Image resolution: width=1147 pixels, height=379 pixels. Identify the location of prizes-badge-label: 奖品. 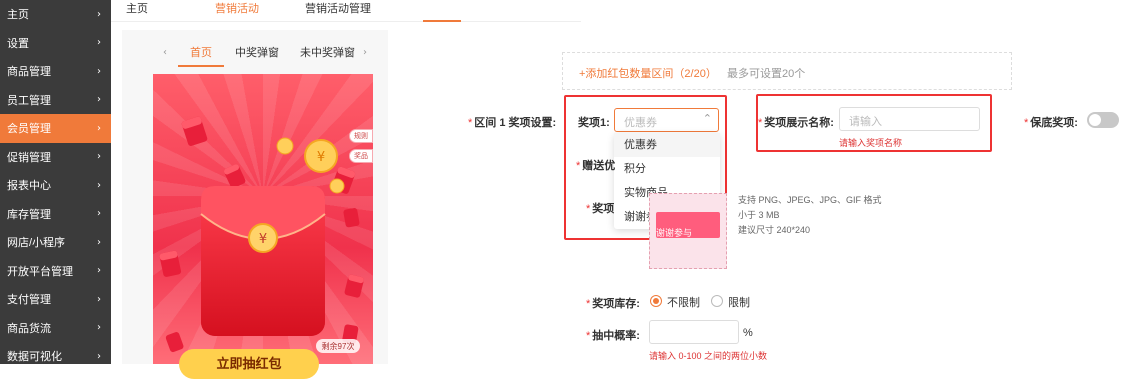
(361, 156).